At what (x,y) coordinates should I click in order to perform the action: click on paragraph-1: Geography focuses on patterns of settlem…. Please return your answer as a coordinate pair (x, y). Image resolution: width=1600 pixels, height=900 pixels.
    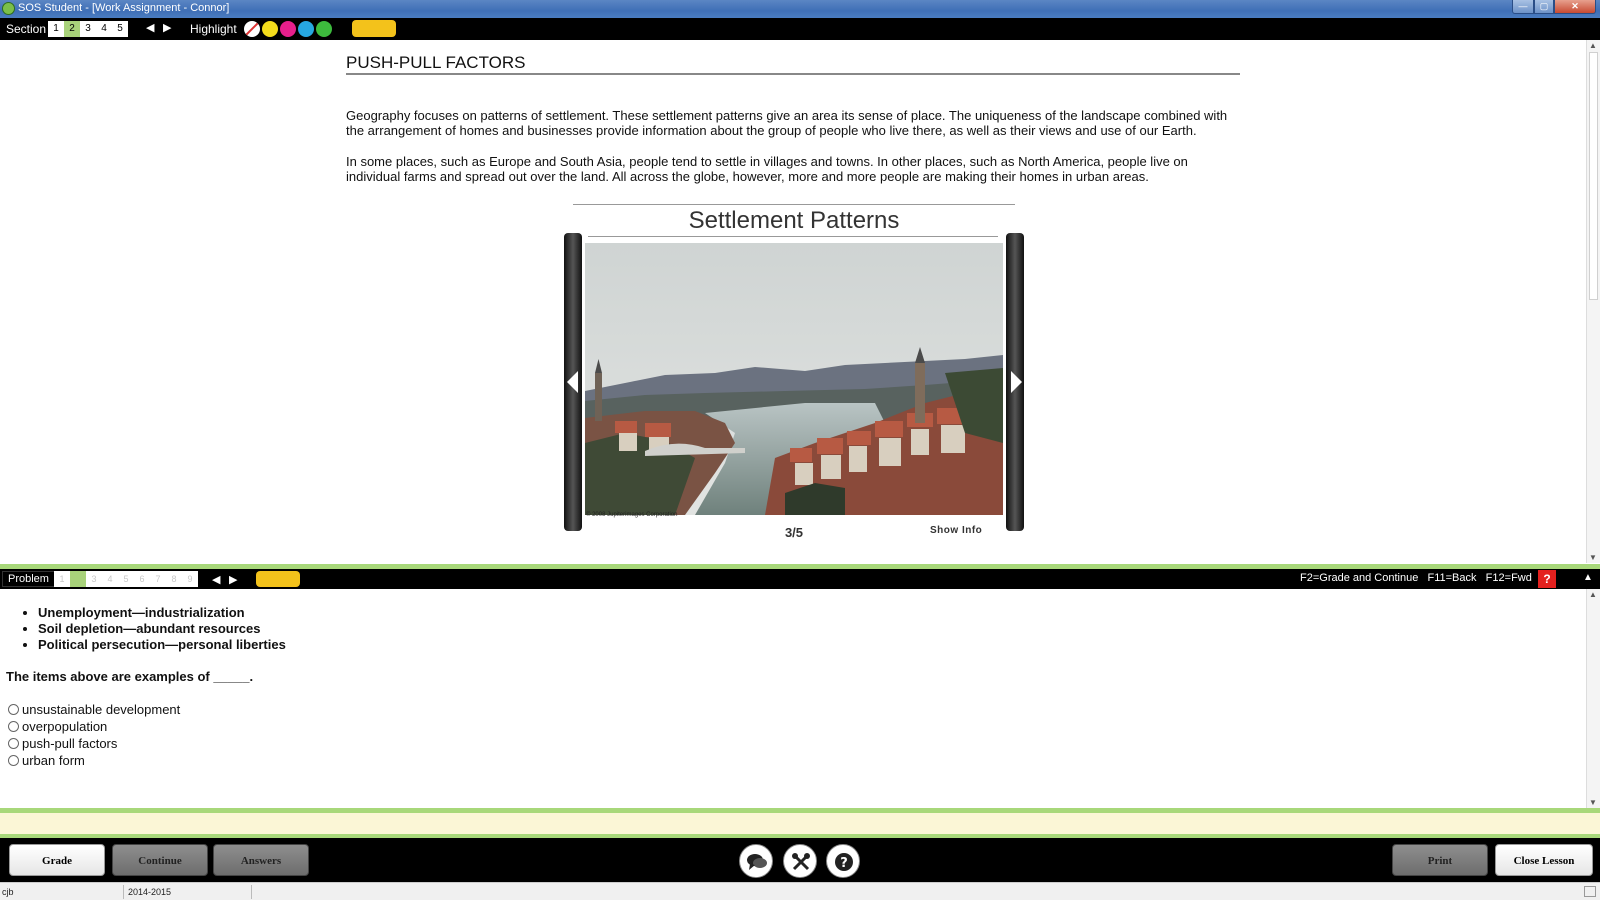
    Looking at the image, I should click on (787, 123).